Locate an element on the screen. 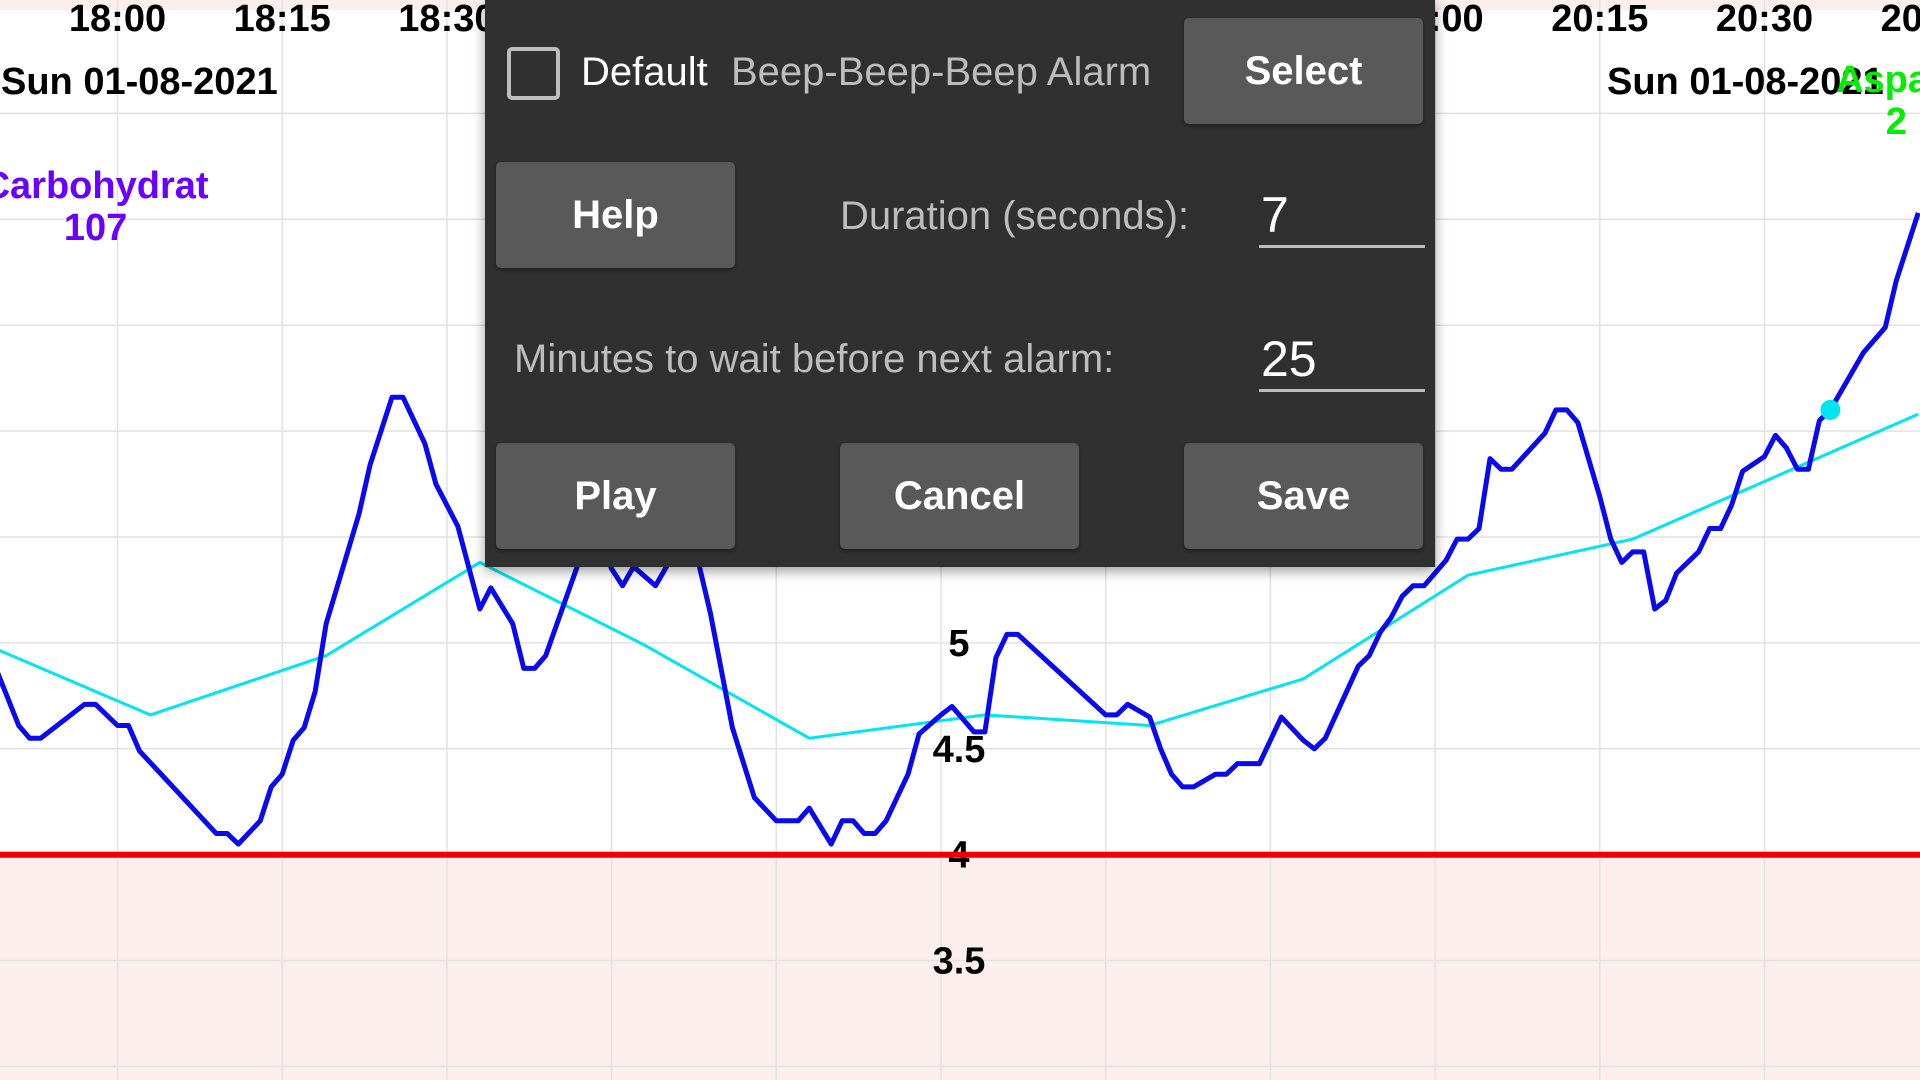 The width and height of the screenshot is (1920, 1080). help-button: Help is located at coordinates (615, 215).